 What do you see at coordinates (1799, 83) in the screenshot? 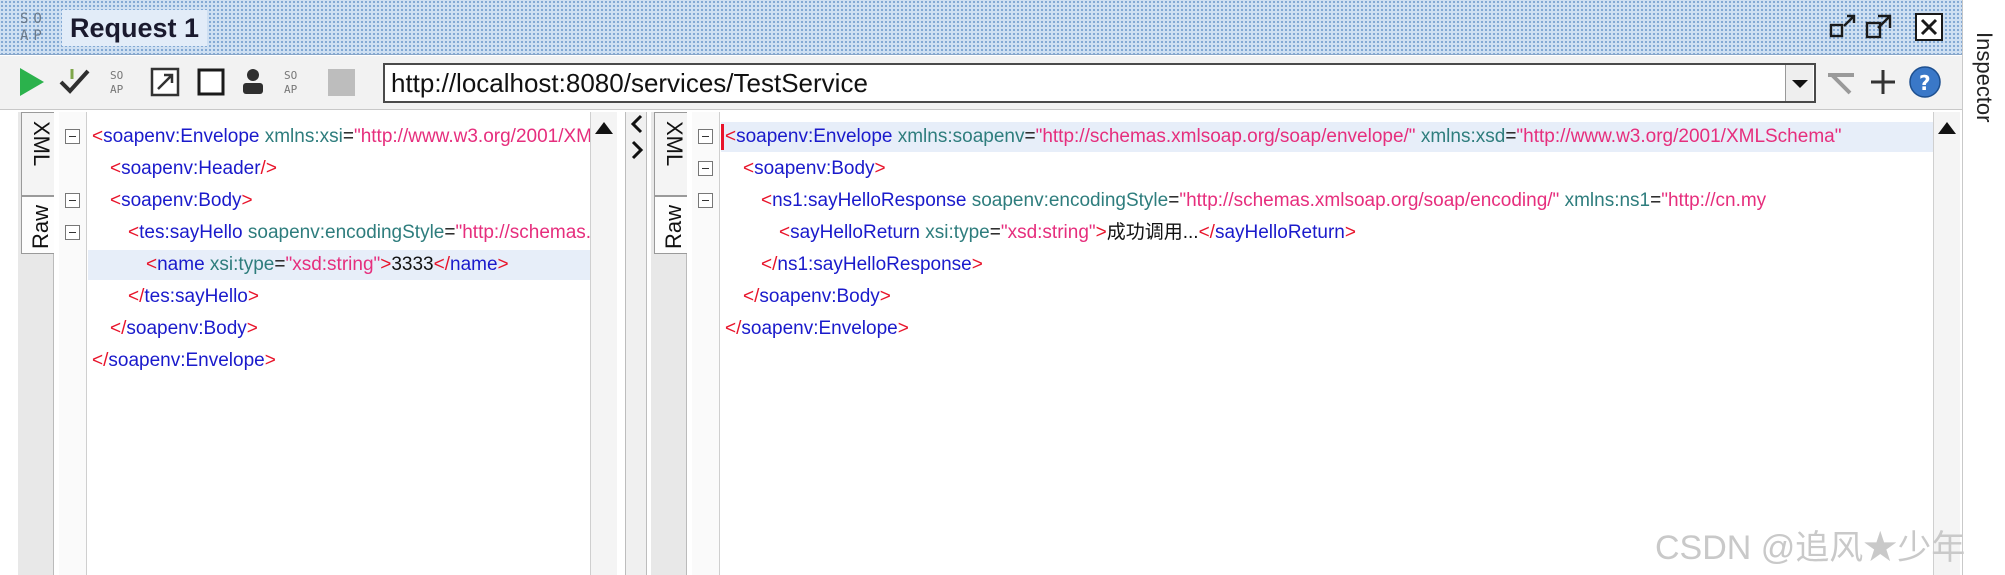
I see `url-dropdown-button` at bounding box center [1799, 83].